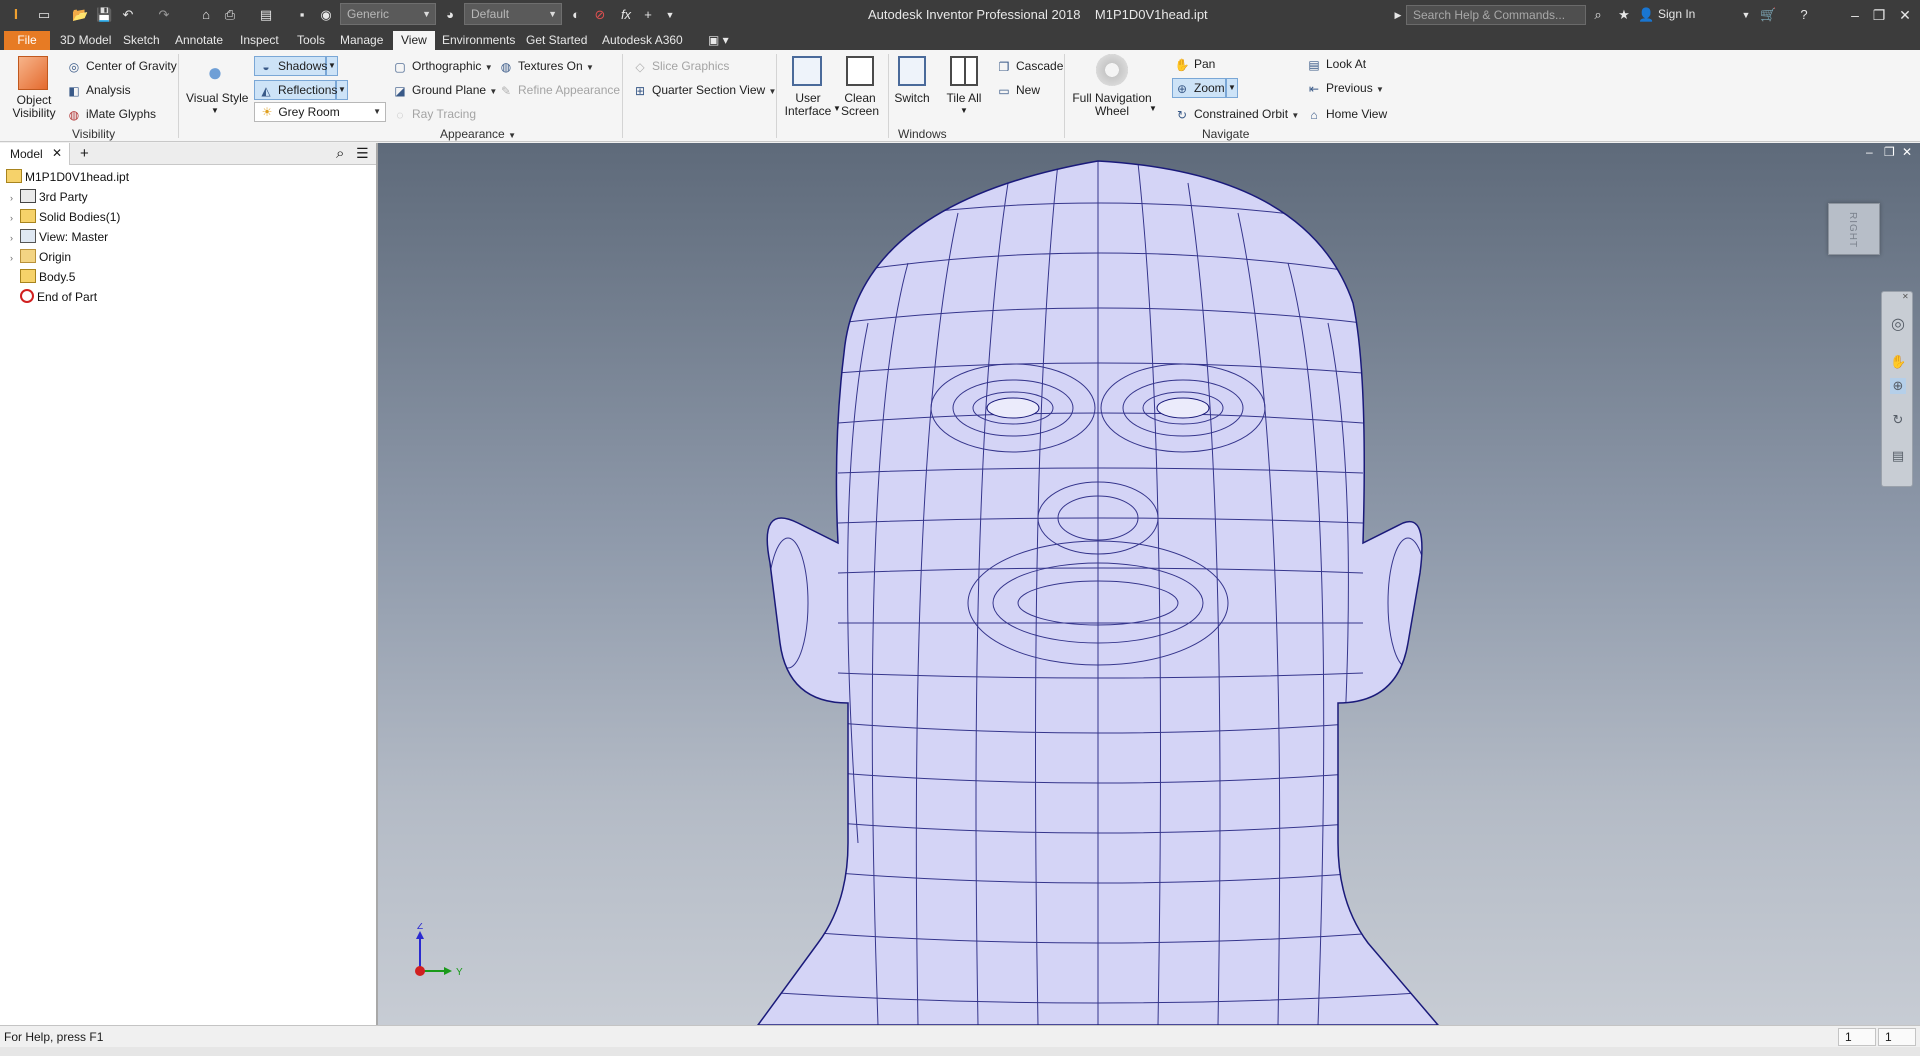 The height and width of the screenshot is (1056, 1920). Describe the element at coordinates (1346, 114) in the screenshot. I see `home-view-button: ⌂ Home View` at that location.